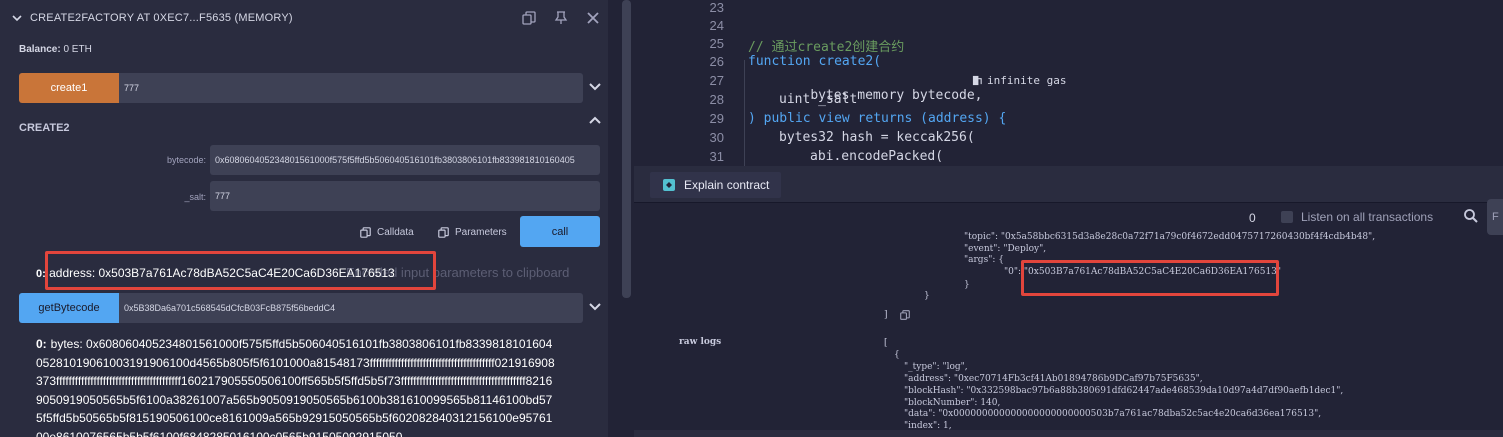  What do you see at coordinates (626, 149) in the screenshot?
I see `left-scrollbar` at bounding box center [626, 149].